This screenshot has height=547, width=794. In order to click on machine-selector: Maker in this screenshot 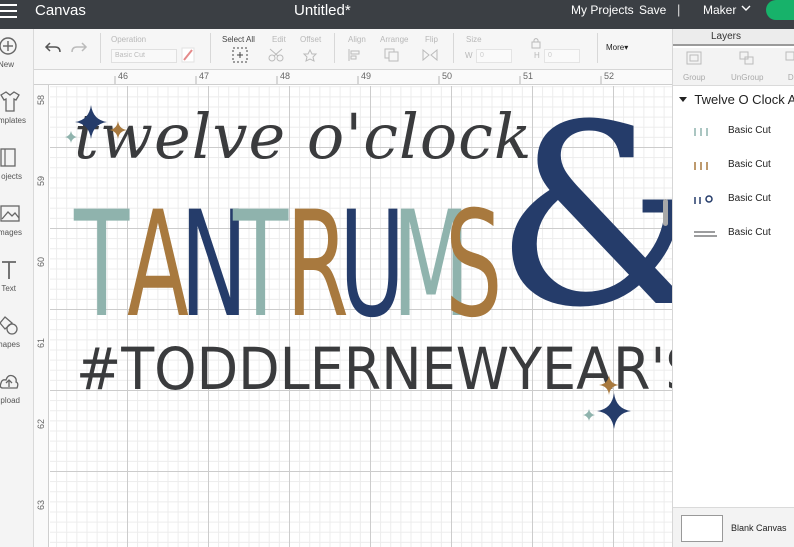, I will do `click(719, 10)`.